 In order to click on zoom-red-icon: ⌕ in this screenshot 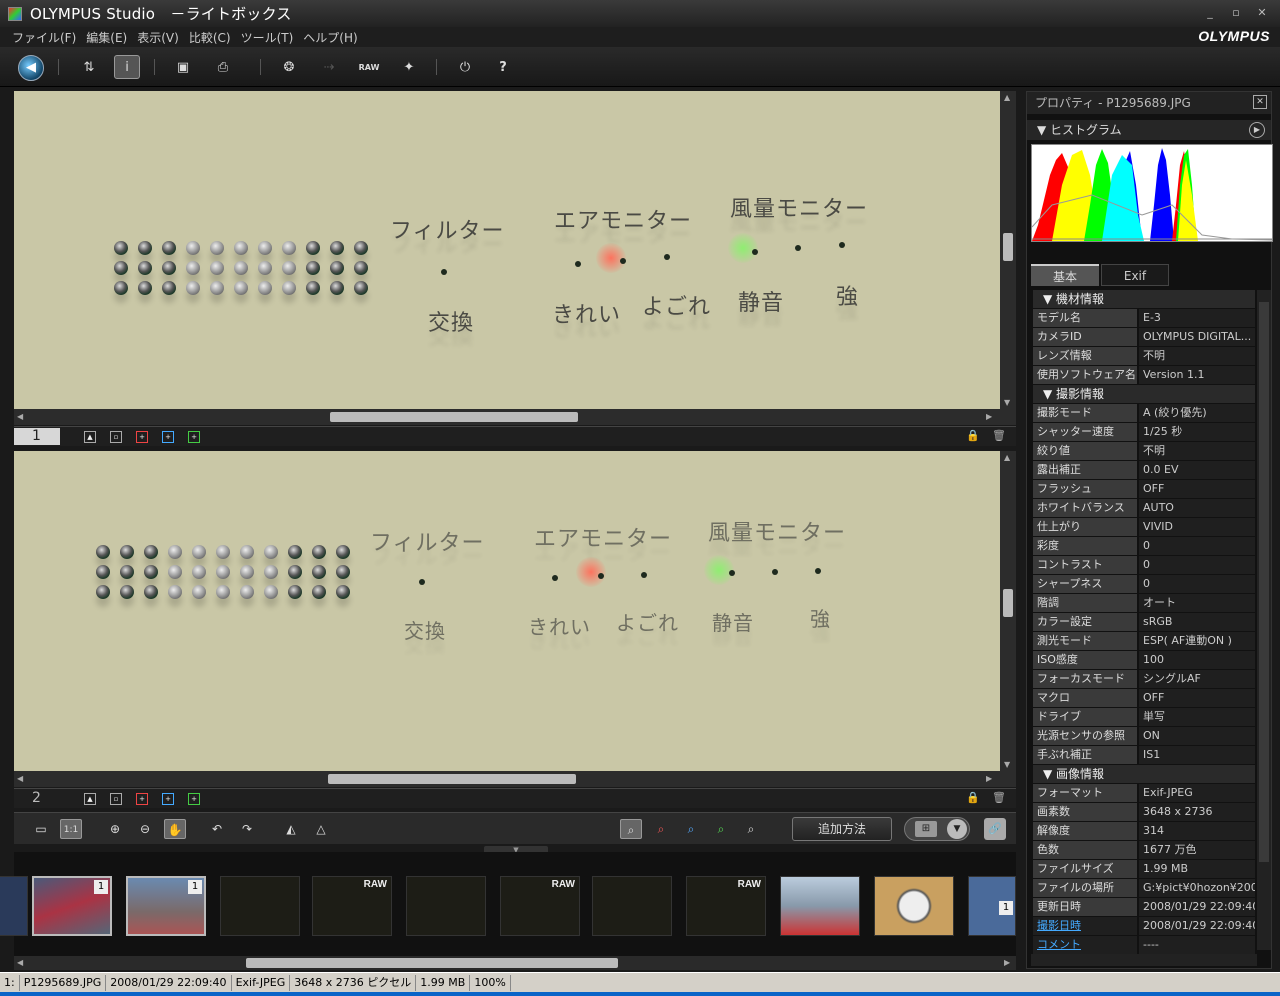, I will do `click(661, 829)`.